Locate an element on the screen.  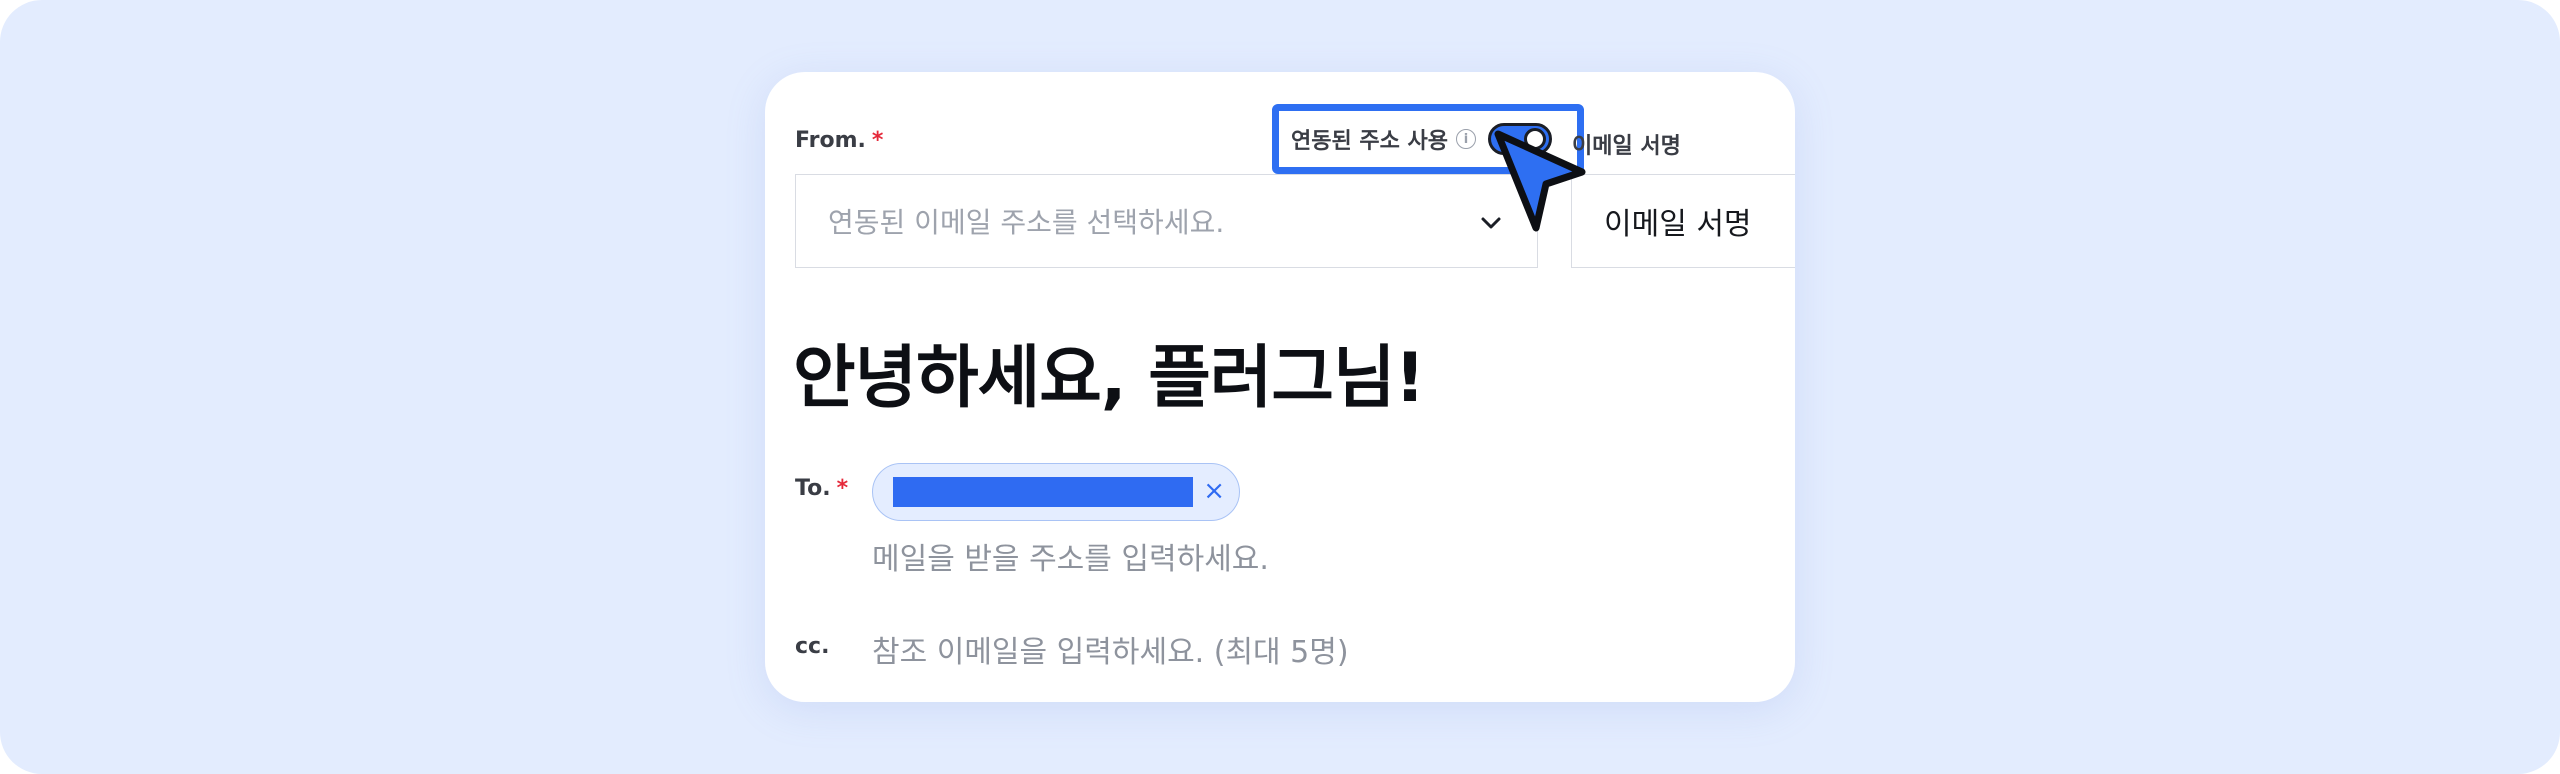
from-label: From. * is located at coordinates (839, 140).